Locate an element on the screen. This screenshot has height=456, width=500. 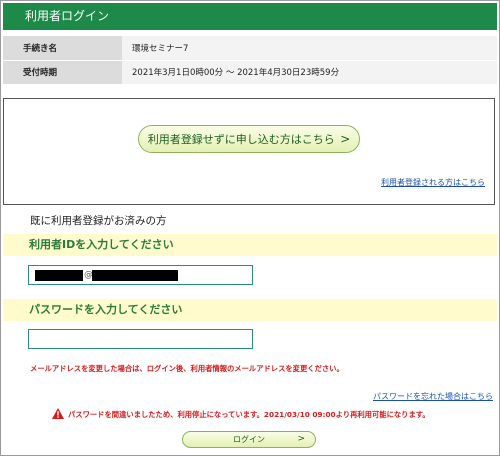
login-button-label: ログイン is located at coordinates (249, 439).